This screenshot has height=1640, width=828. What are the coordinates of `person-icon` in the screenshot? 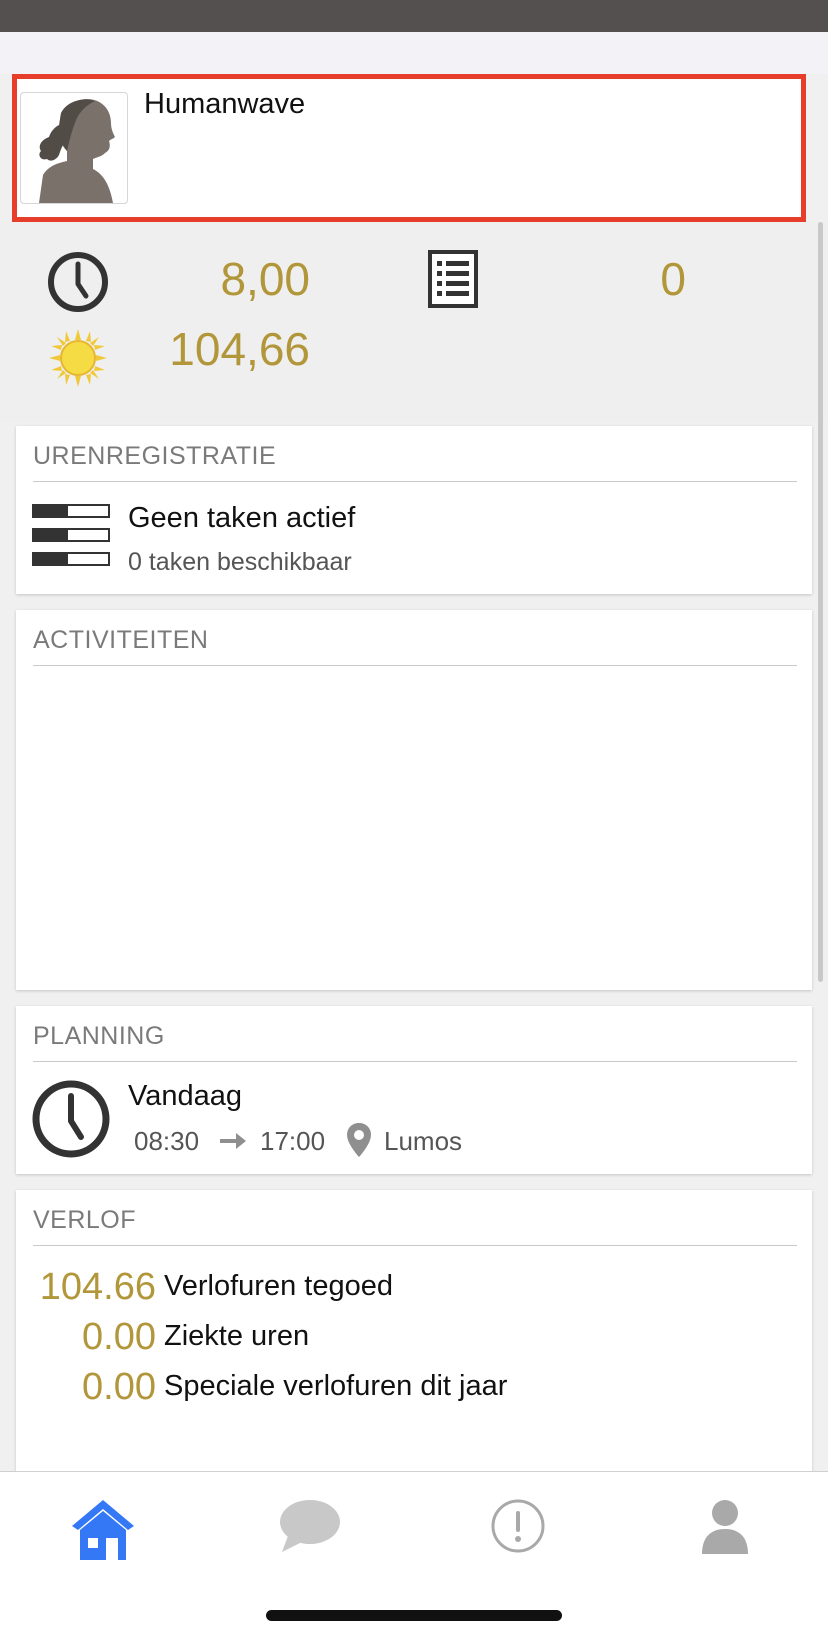 It's located at (725, 1527).